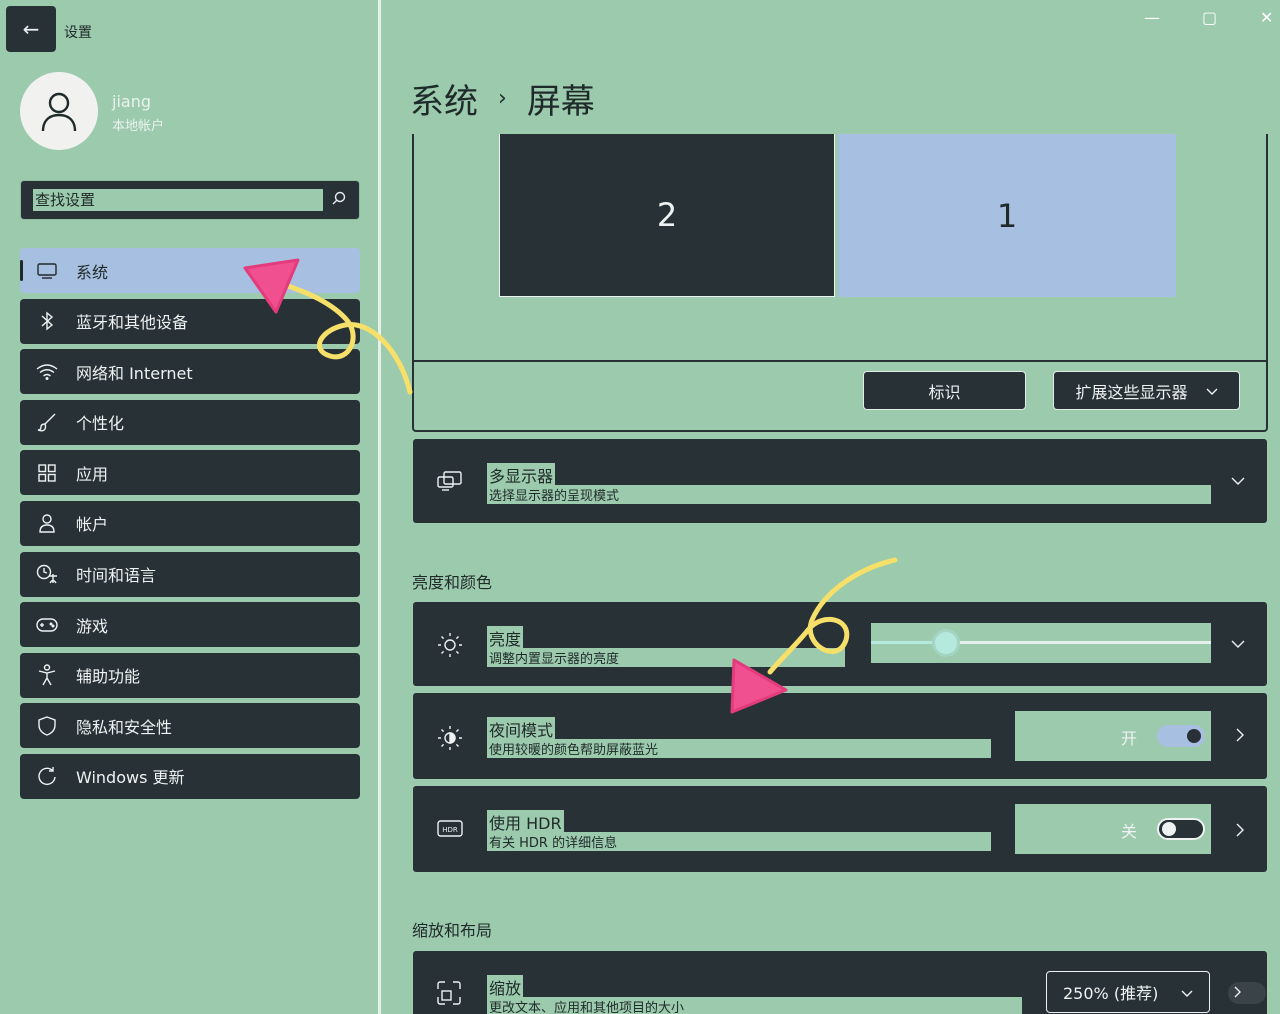 This screenshot has width=1280, height=1014. What do you see at coordinates (47, 371) in the screenshot?
I see `wifi-icon` at bounding box center [47, 371].